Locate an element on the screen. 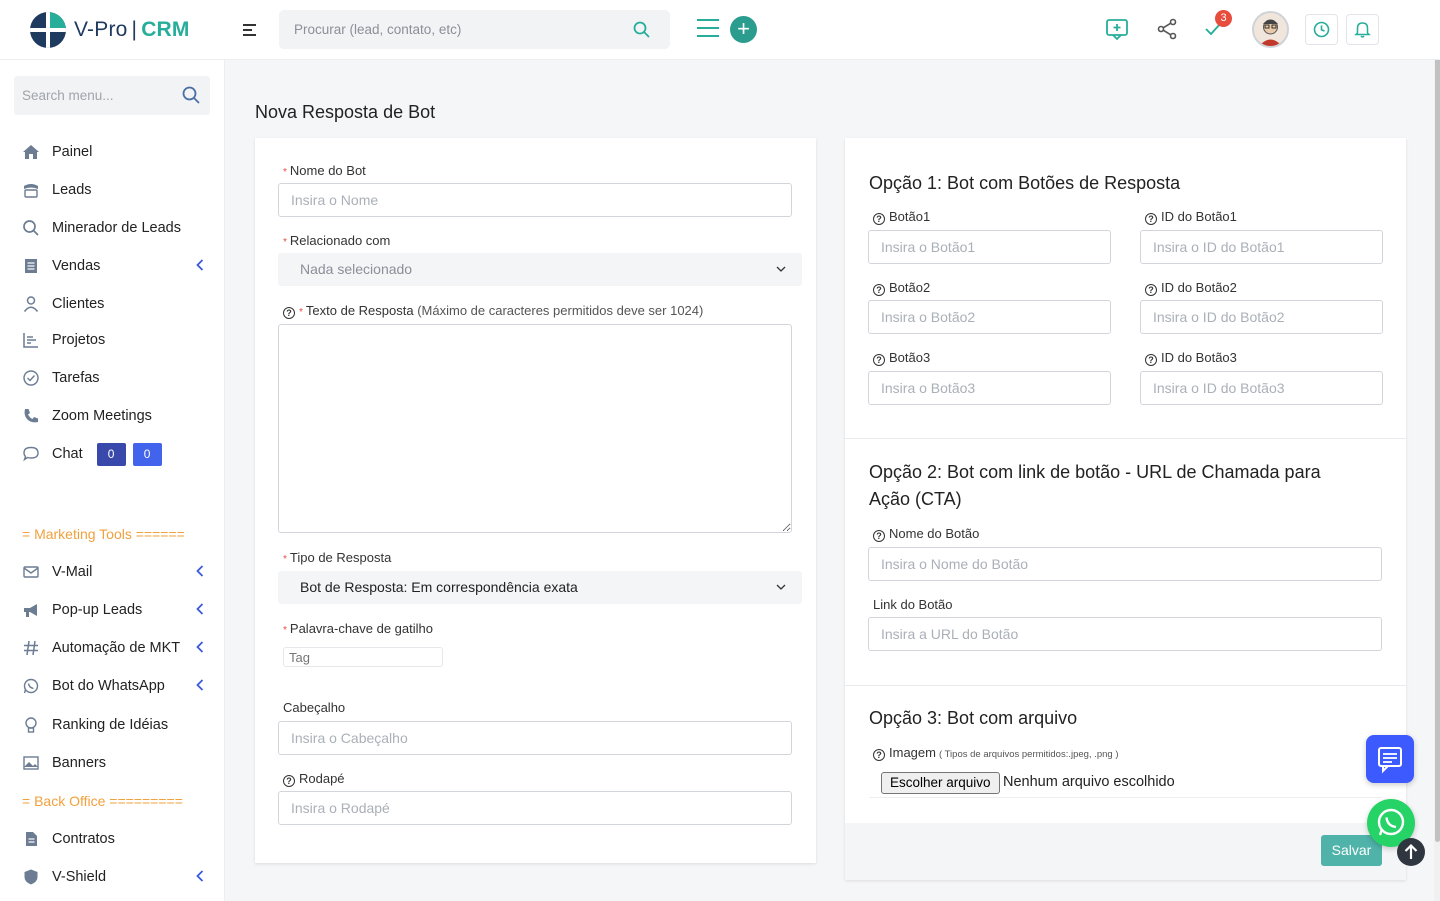 The width and height of the screenshot is (1440, 901). sidebar-item-label: Tarefas is located at coordinates (76, 378).